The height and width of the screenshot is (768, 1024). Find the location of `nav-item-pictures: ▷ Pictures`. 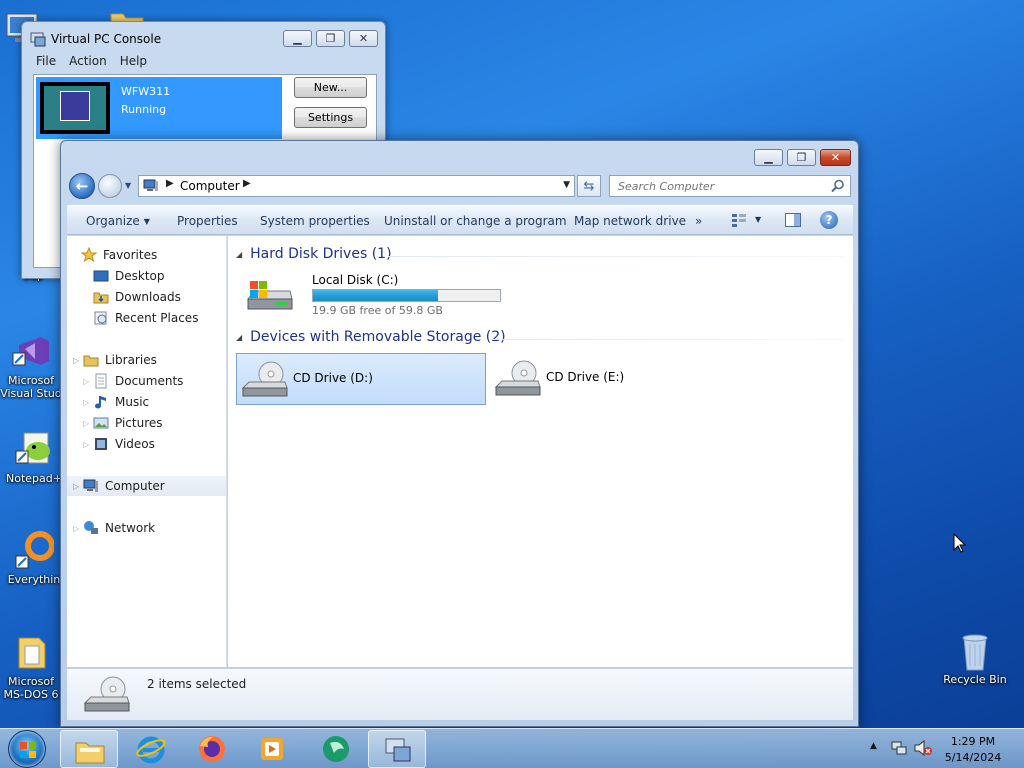

nav-item-pictures: ▷ Pictures is located at coordinates (123, 423).